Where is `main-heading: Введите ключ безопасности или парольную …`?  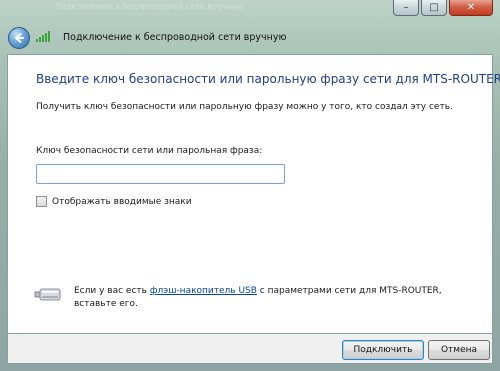
main-heading: Введите ключ безопасности или парольную … is located at coordinates (268, 79).